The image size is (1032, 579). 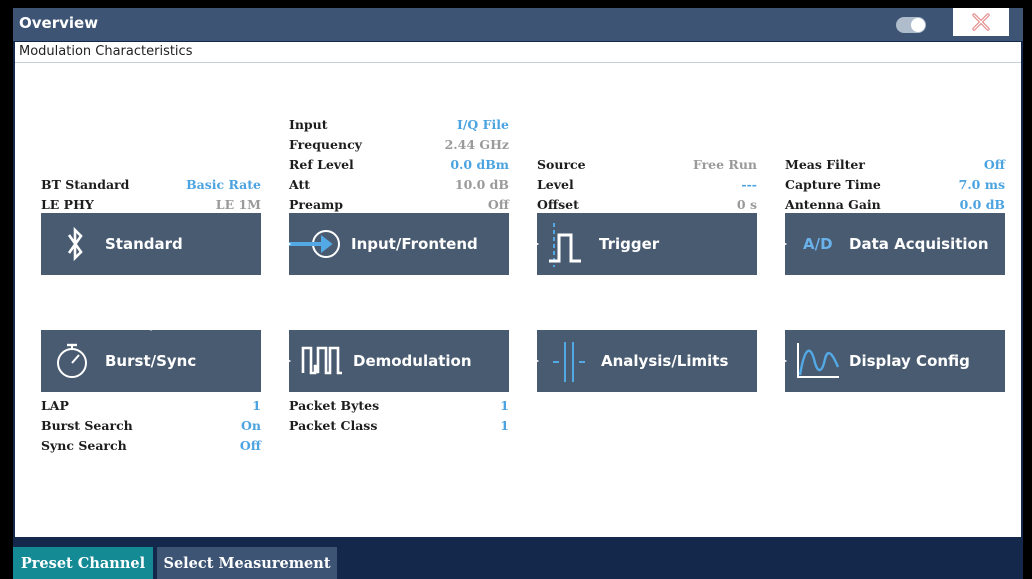 I want to click on preset-channel-button: Preset Channel, so click(x=83, y=563).